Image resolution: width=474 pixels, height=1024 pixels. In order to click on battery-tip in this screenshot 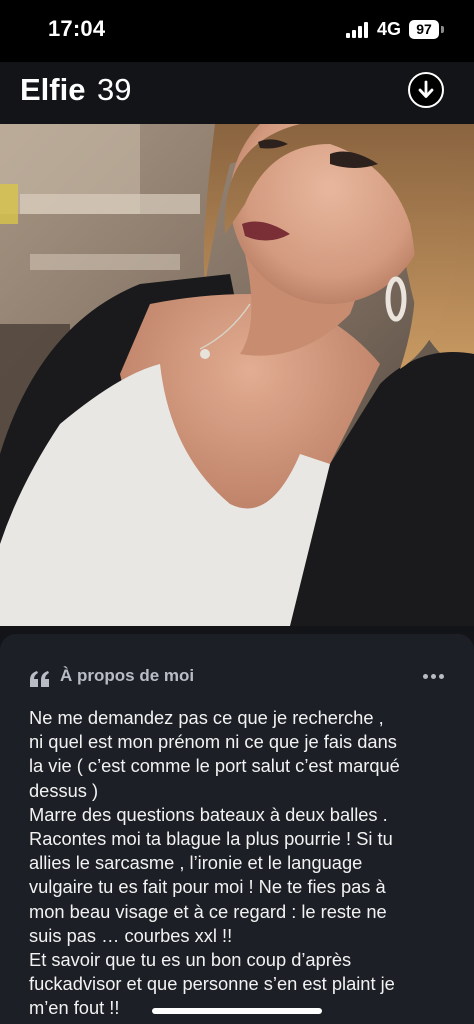, I will do `click(442, 29)`.